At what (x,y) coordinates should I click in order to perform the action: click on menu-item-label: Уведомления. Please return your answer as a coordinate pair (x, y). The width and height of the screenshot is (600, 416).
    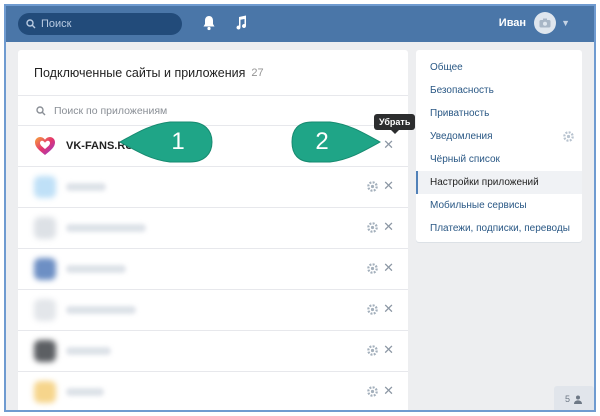
    Looking at the image, I should click on (461, 136).